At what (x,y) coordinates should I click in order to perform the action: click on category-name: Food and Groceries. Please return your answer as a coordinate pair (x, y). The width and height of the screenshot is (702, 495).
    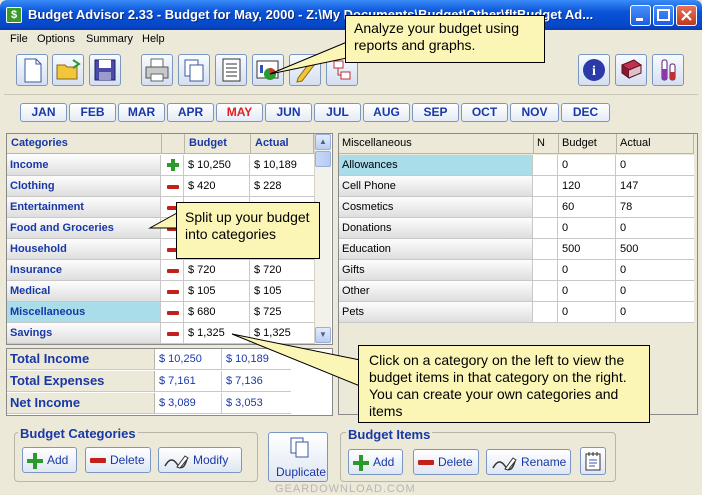
    Looking at the image, I should click on (84, 228).